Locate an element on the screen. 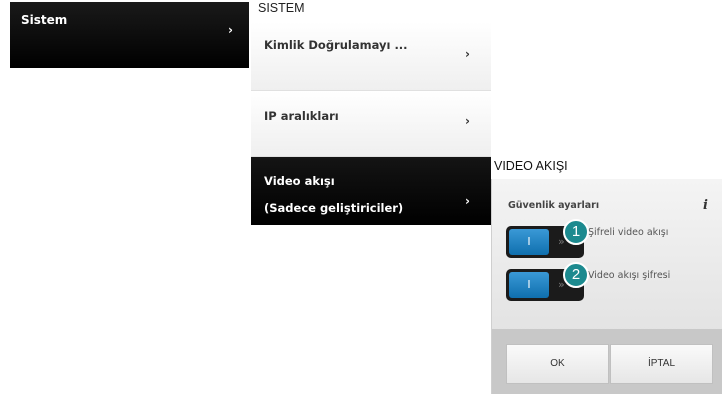 This screenshot has height=394, width=722. callout-badge-1: 1 is located at coordinates (576, 232).